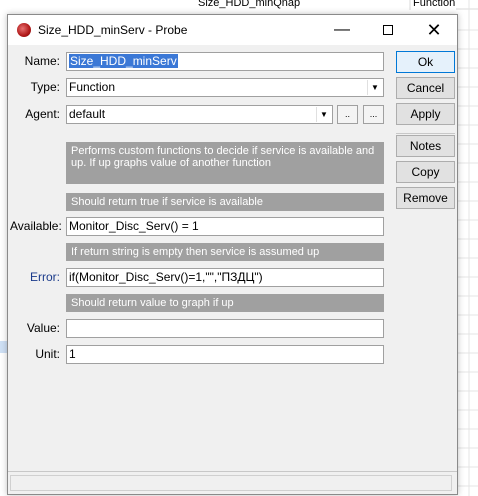  What do you see at coordinates (425, 172) in the screenshot?
I see `copy-button: Copy` at bounding box center [425, 172].